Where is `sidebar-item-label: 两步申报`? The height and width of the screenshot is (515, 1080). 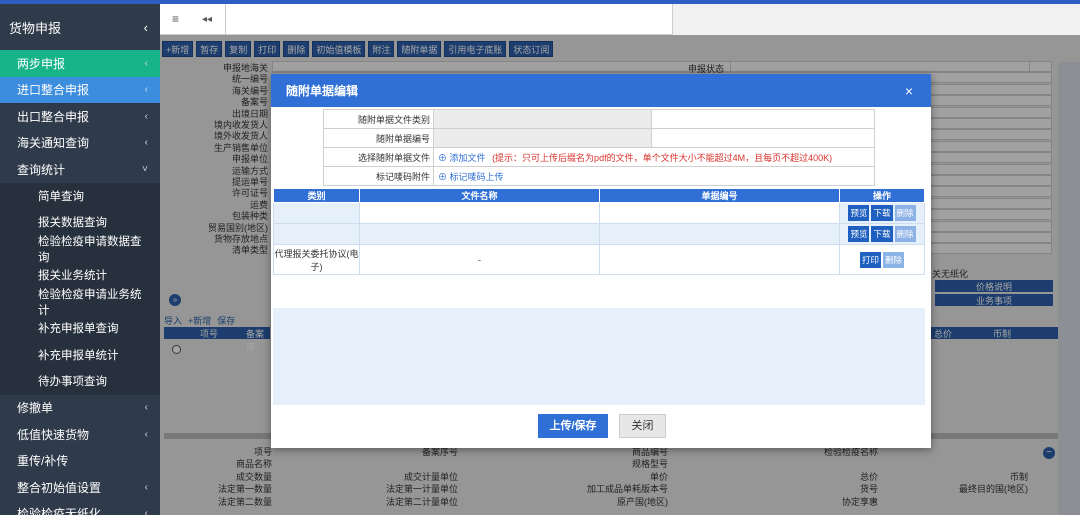
sidebar-item-label: 两步申报 is located at coordinates (41, 63).